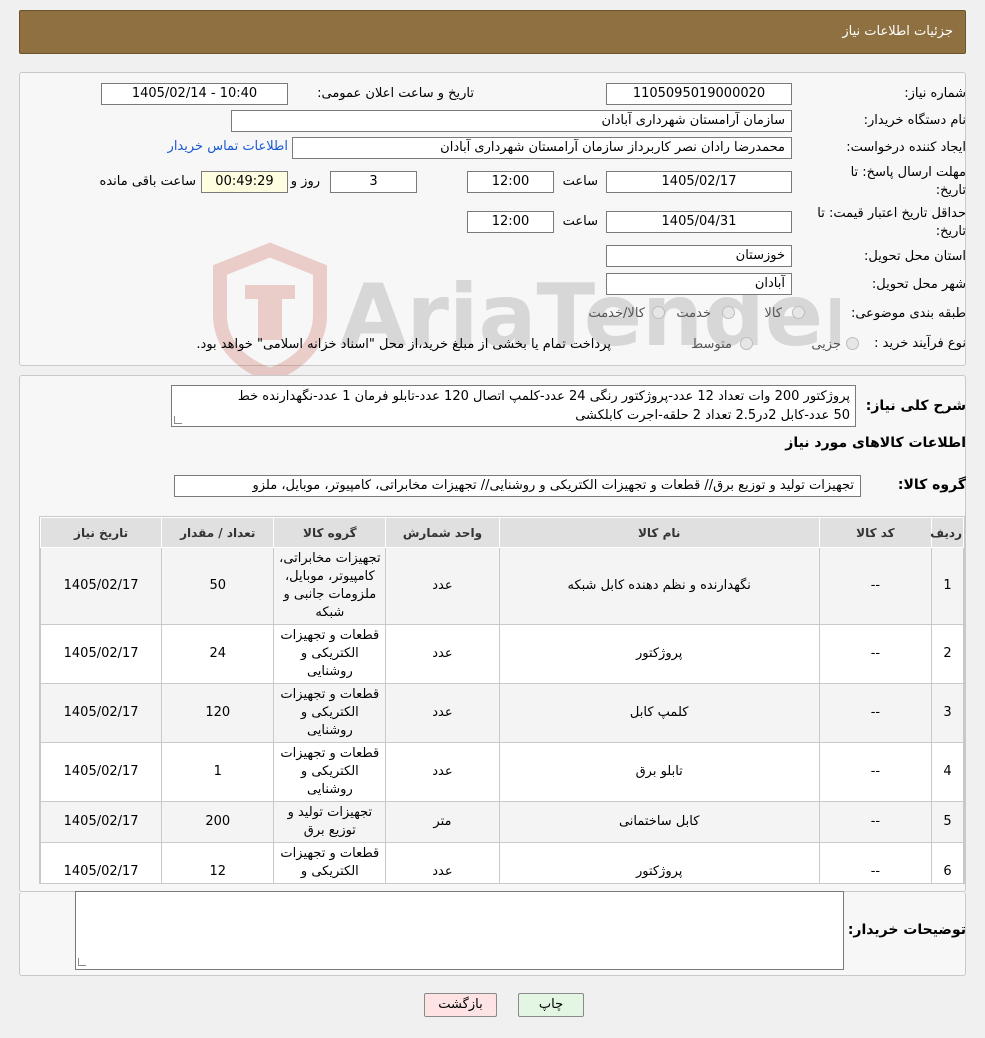 The height and width of the screenshot is (1038, 985). What do you see at coordinates (906, 930) in the screenshot?
I see `buyer-notes-label: توضیحات خریدار:` at bounding box center [906, 930].